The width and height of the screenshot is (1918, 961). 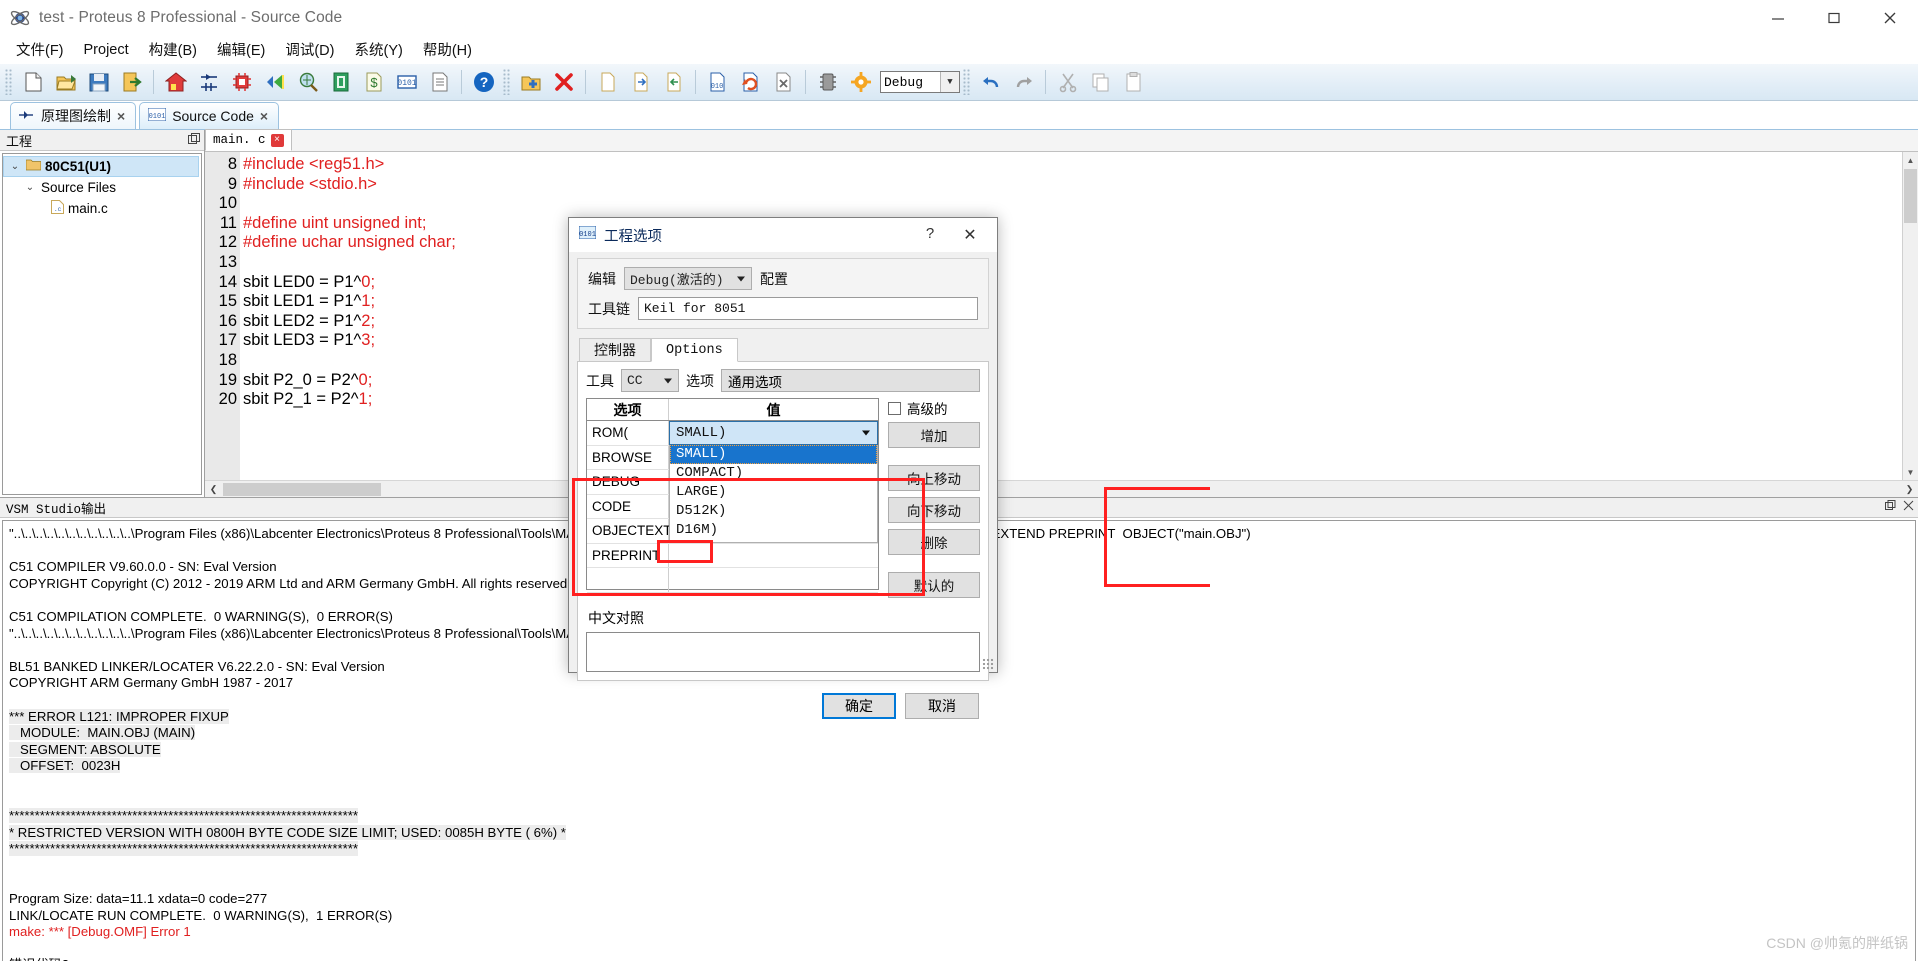 I want to click on scroll-left-icon: ❮, so click(x=213, y=489).